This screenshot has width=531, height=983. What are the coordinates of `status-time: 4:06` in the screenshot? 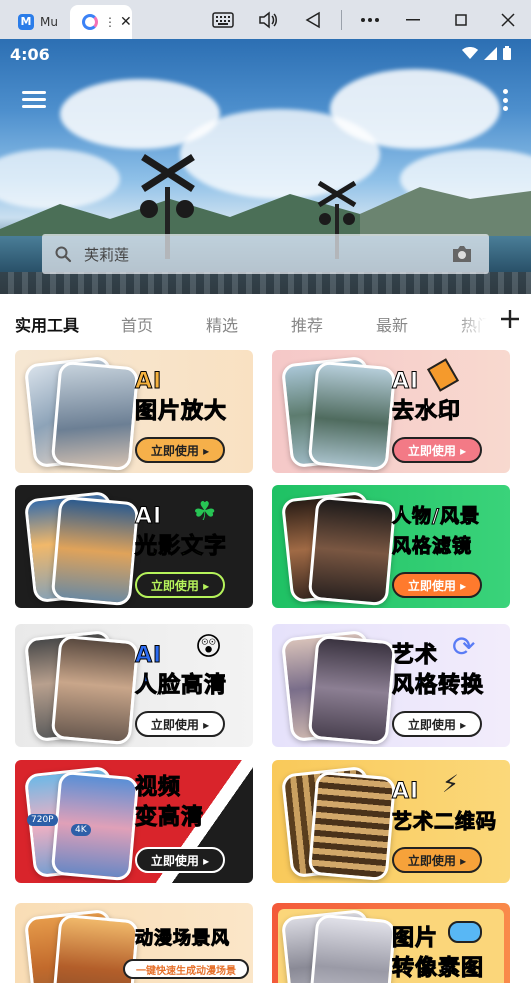 It's located at (30, 54).